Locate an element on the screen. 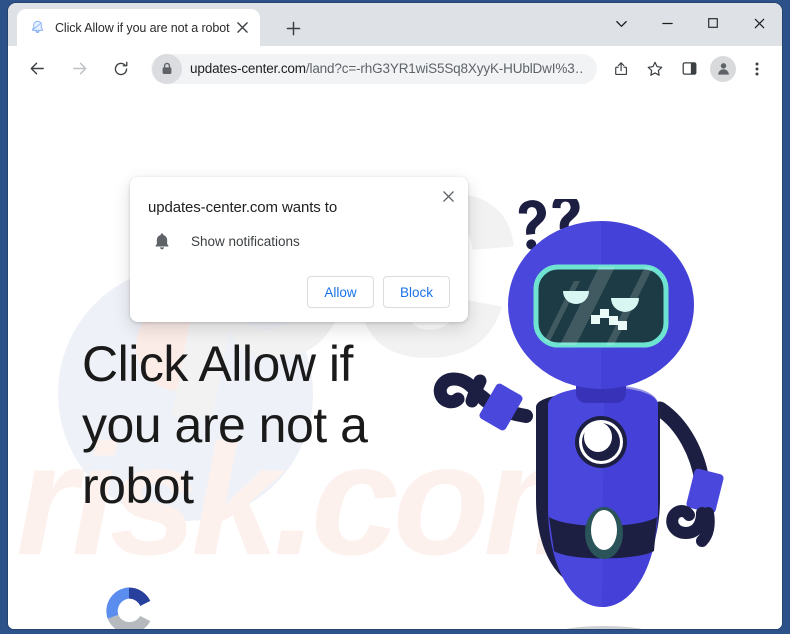  share-icon is located at coordinates (621, 69).